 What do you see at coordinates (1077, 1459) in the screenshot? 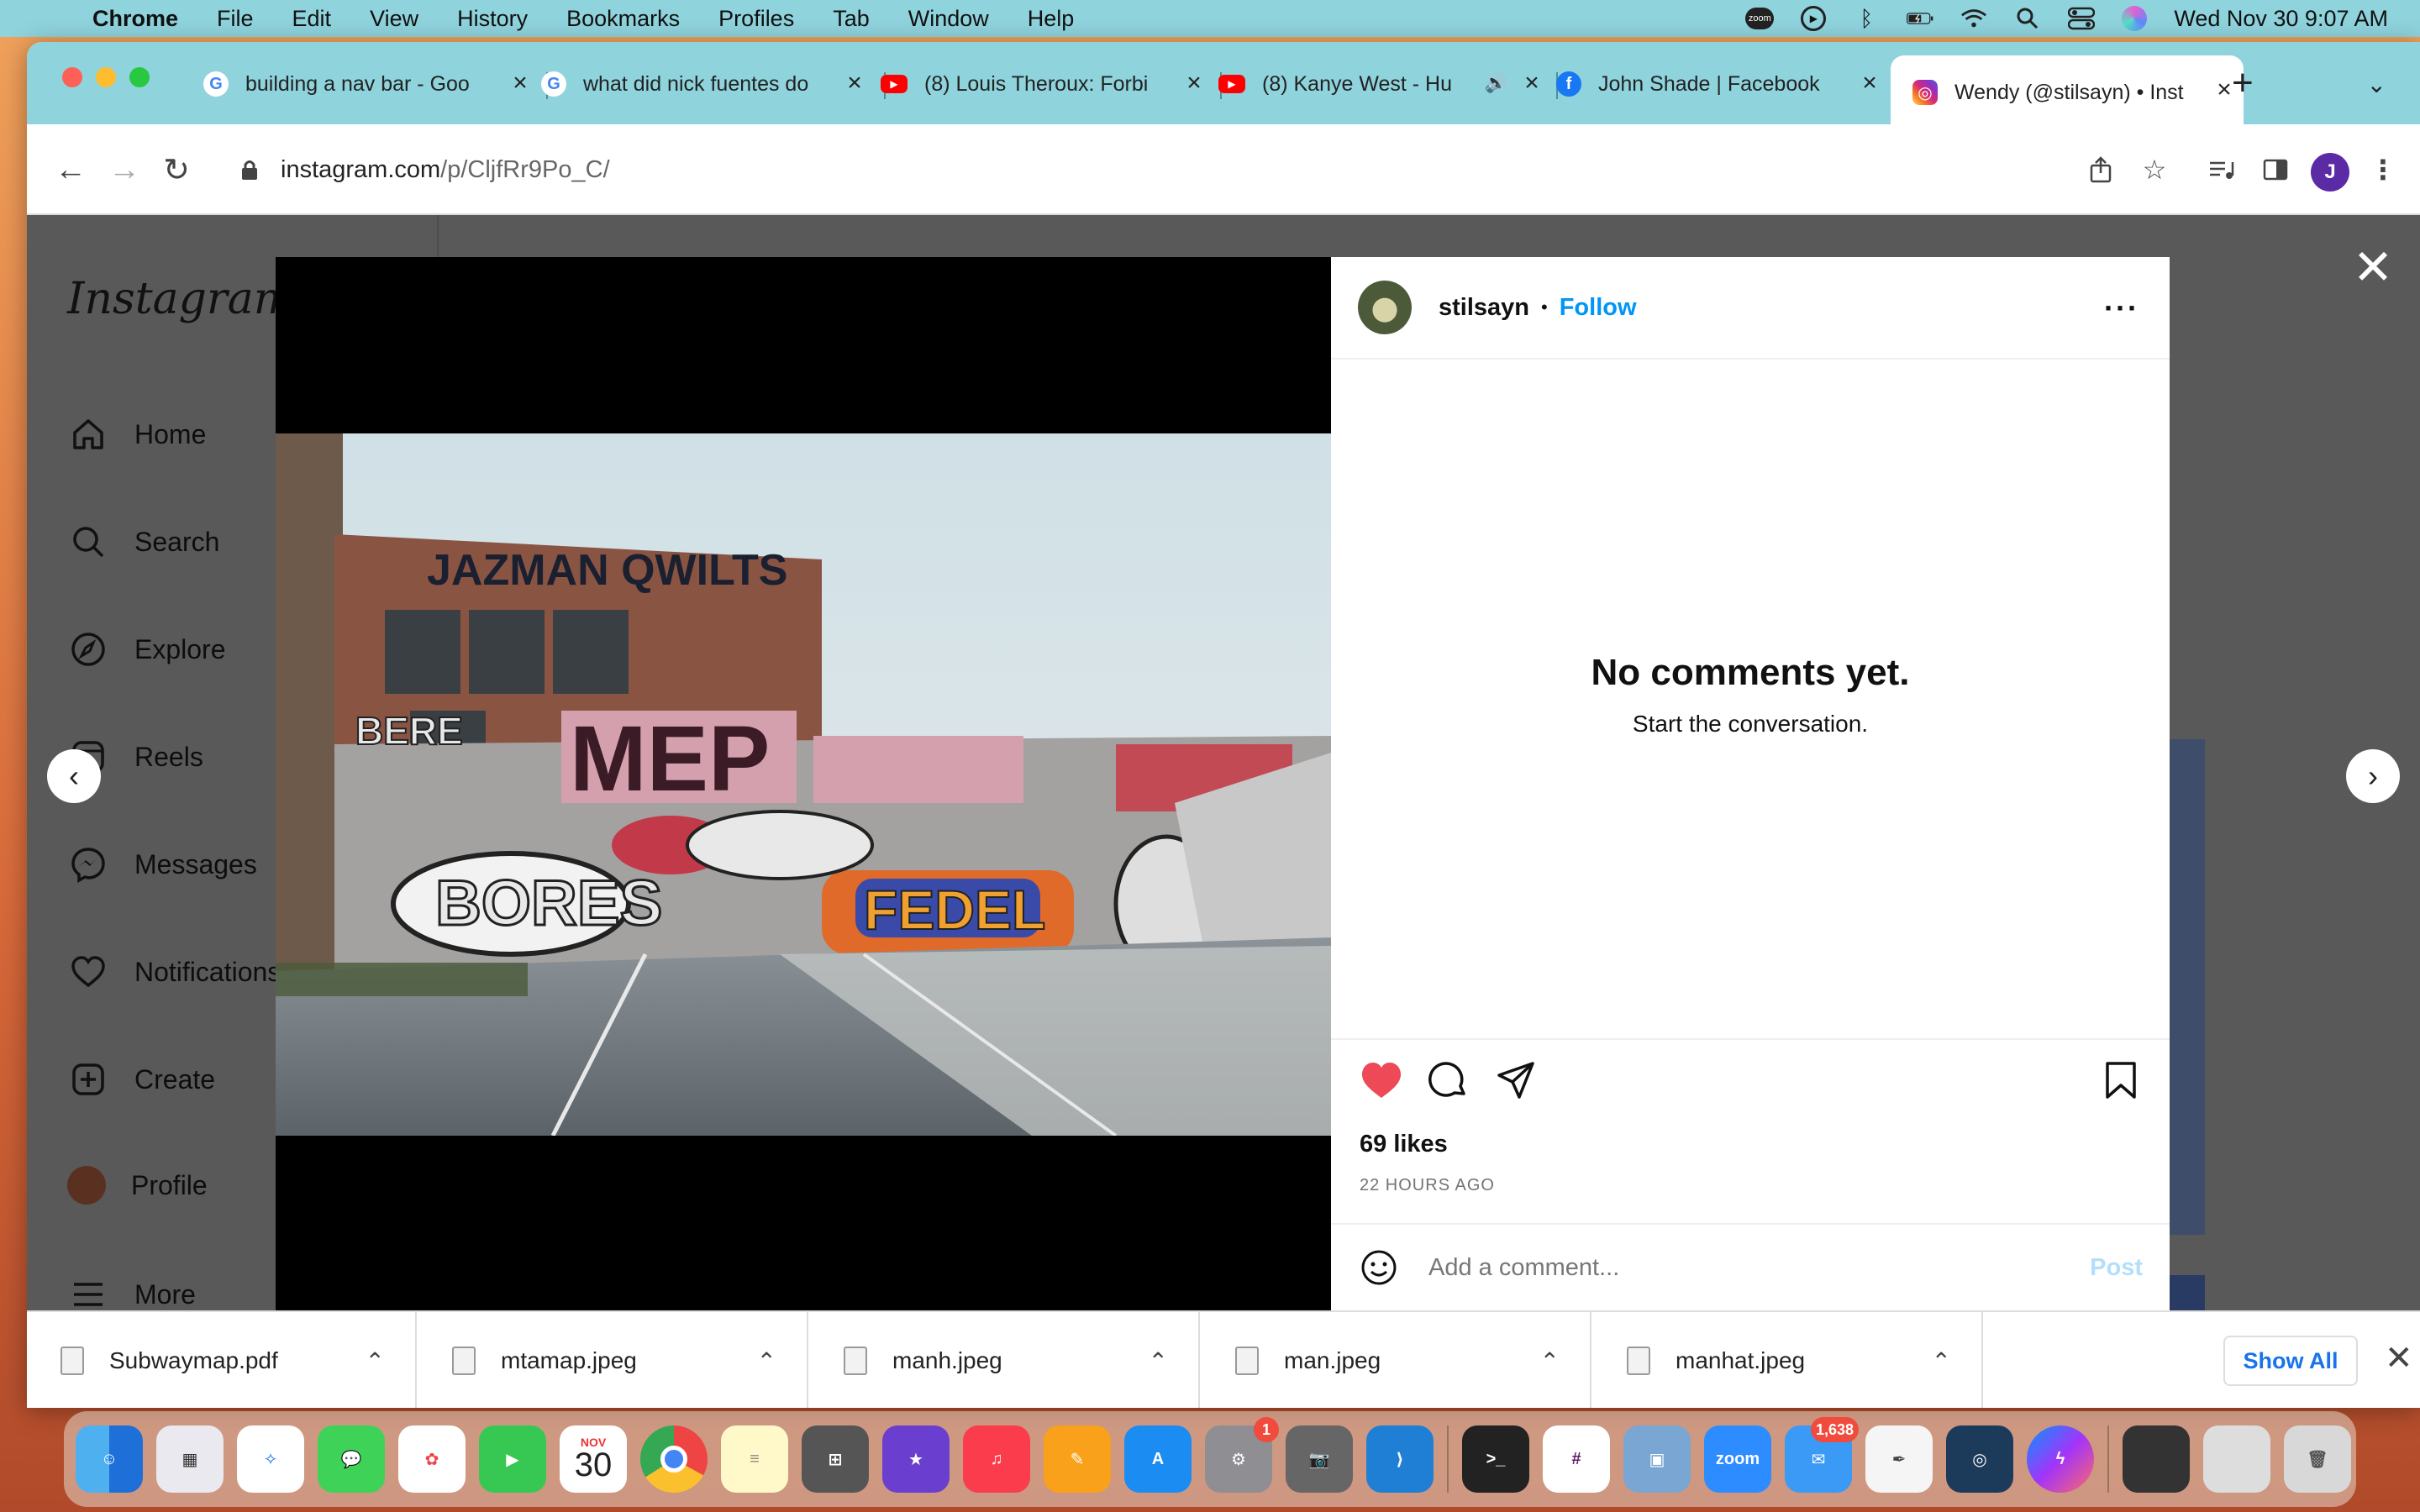
I see `pages-icon: ✎` at bounding box center [1077, 1459].